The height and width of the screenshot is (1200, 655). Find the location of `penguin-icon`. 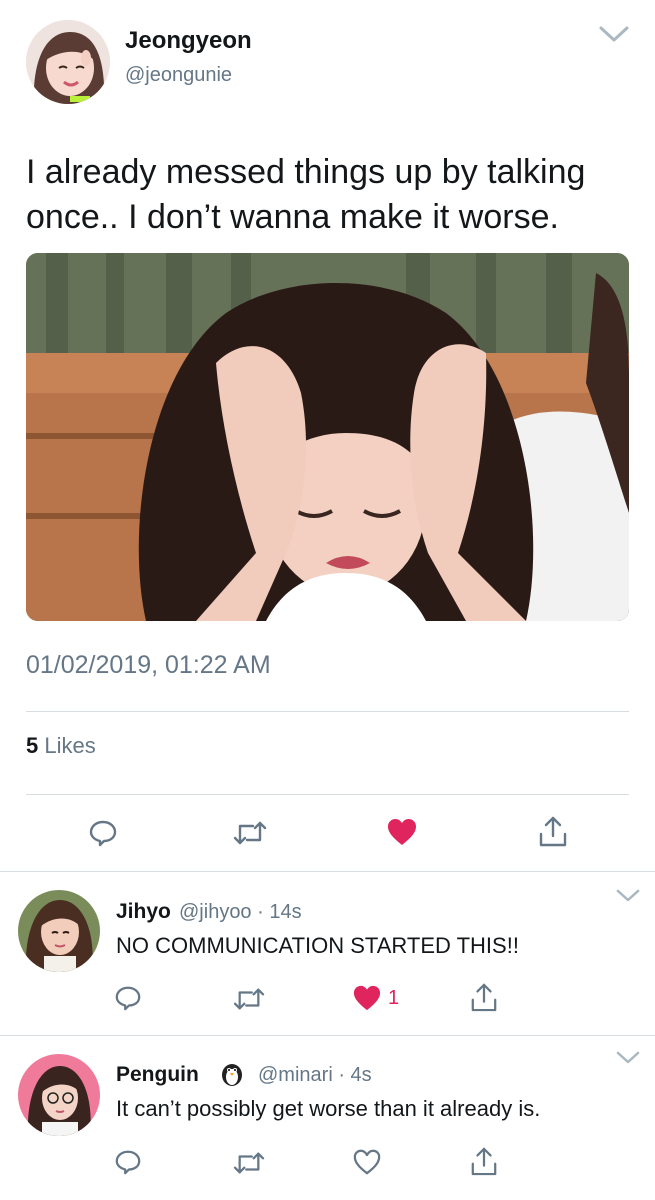

penguin-icon is located at coordinates (232, 1075).